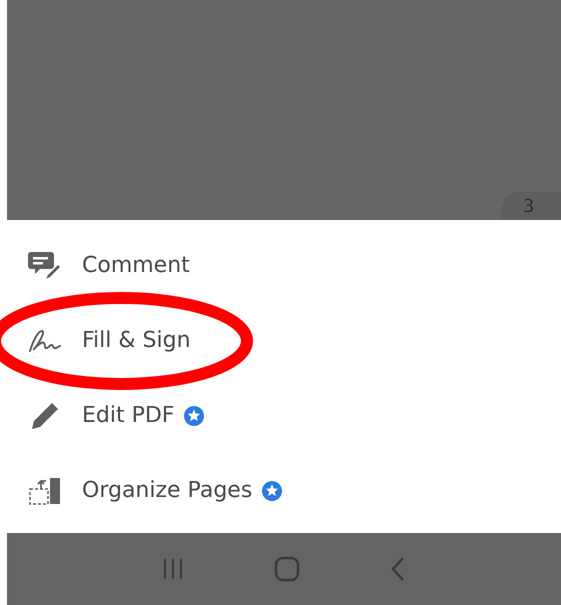 This screenshot has width=561, height=605. What do you see at coordinates (128, 415) in the screenshot?
I see `menu-item: Edit PDF` at bounding box center [128, 415].